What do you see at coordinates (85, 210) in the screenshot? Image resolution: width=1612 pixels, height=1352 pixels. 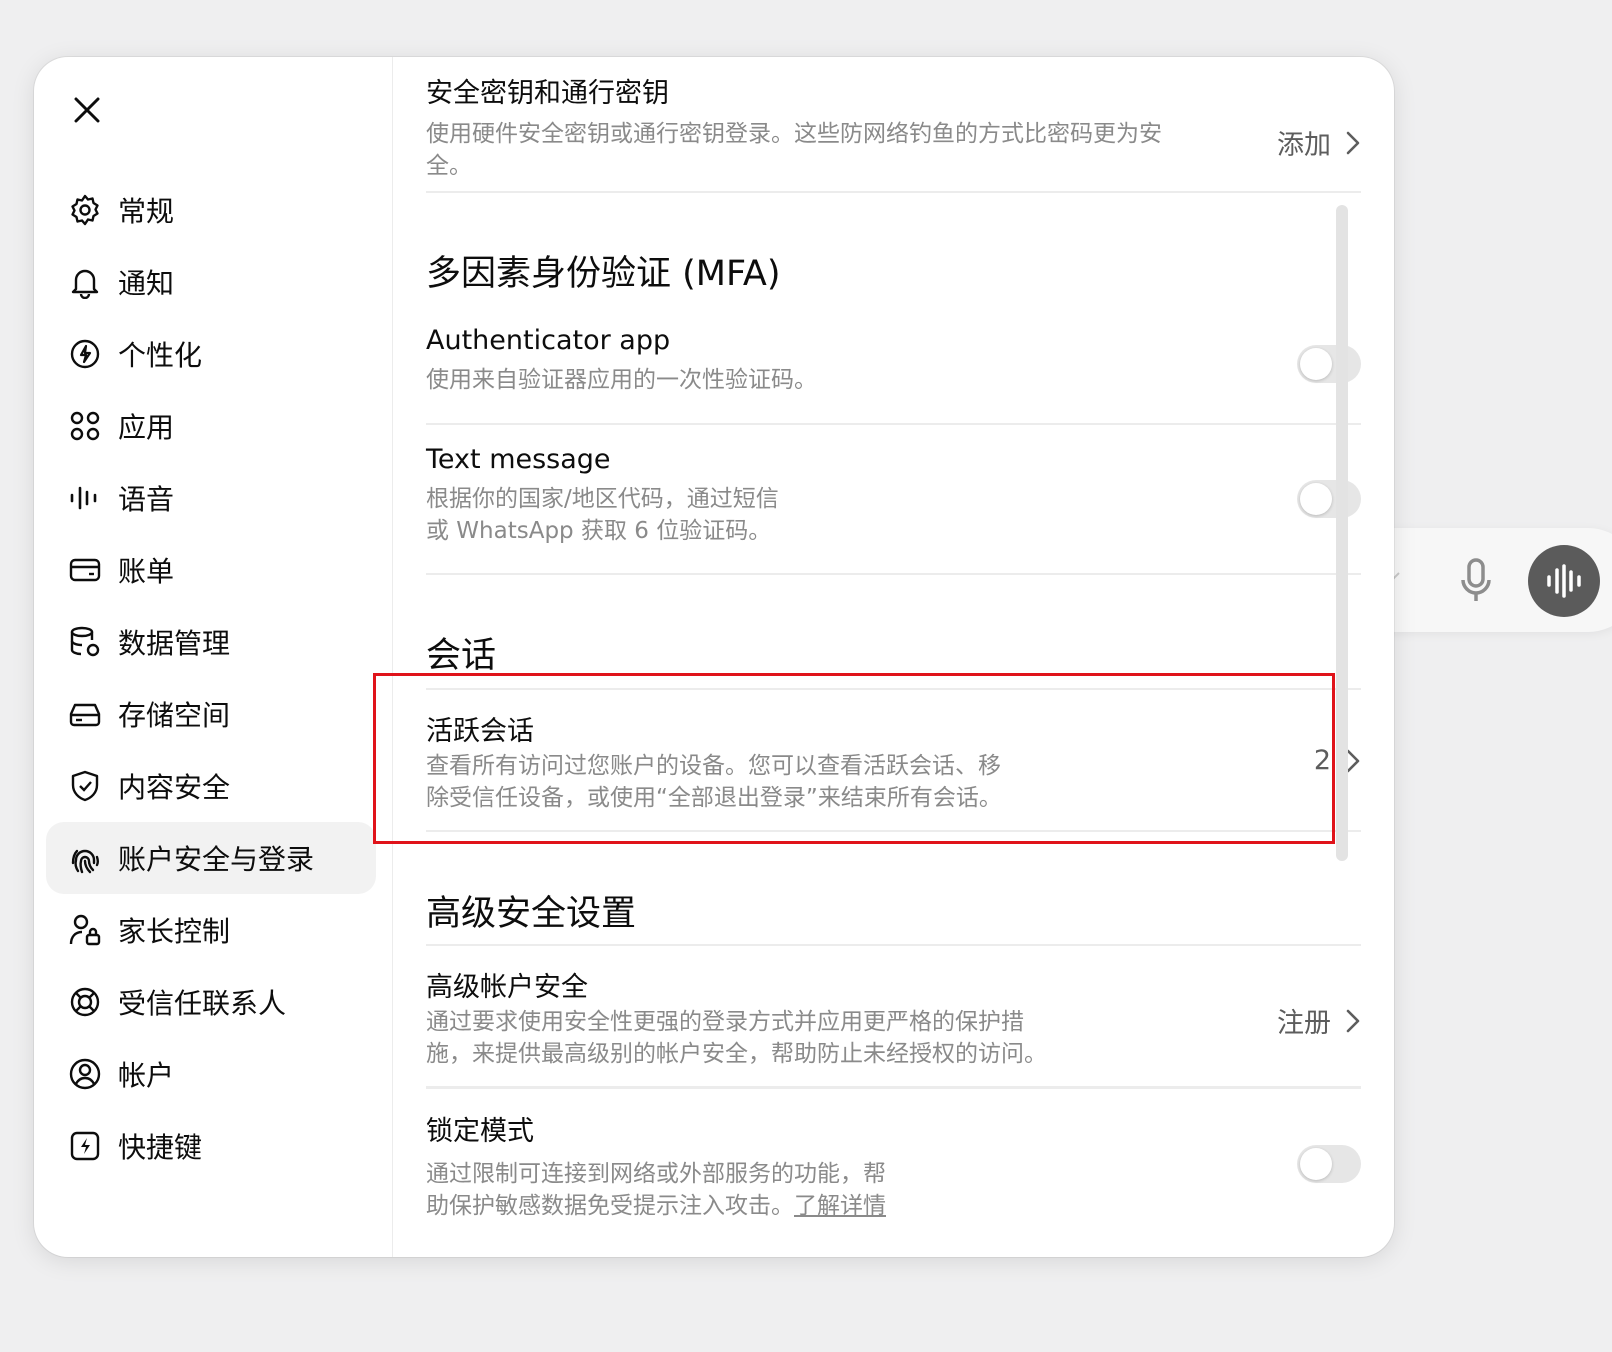 I see `gear-icon` at bounding box center [85, 210].